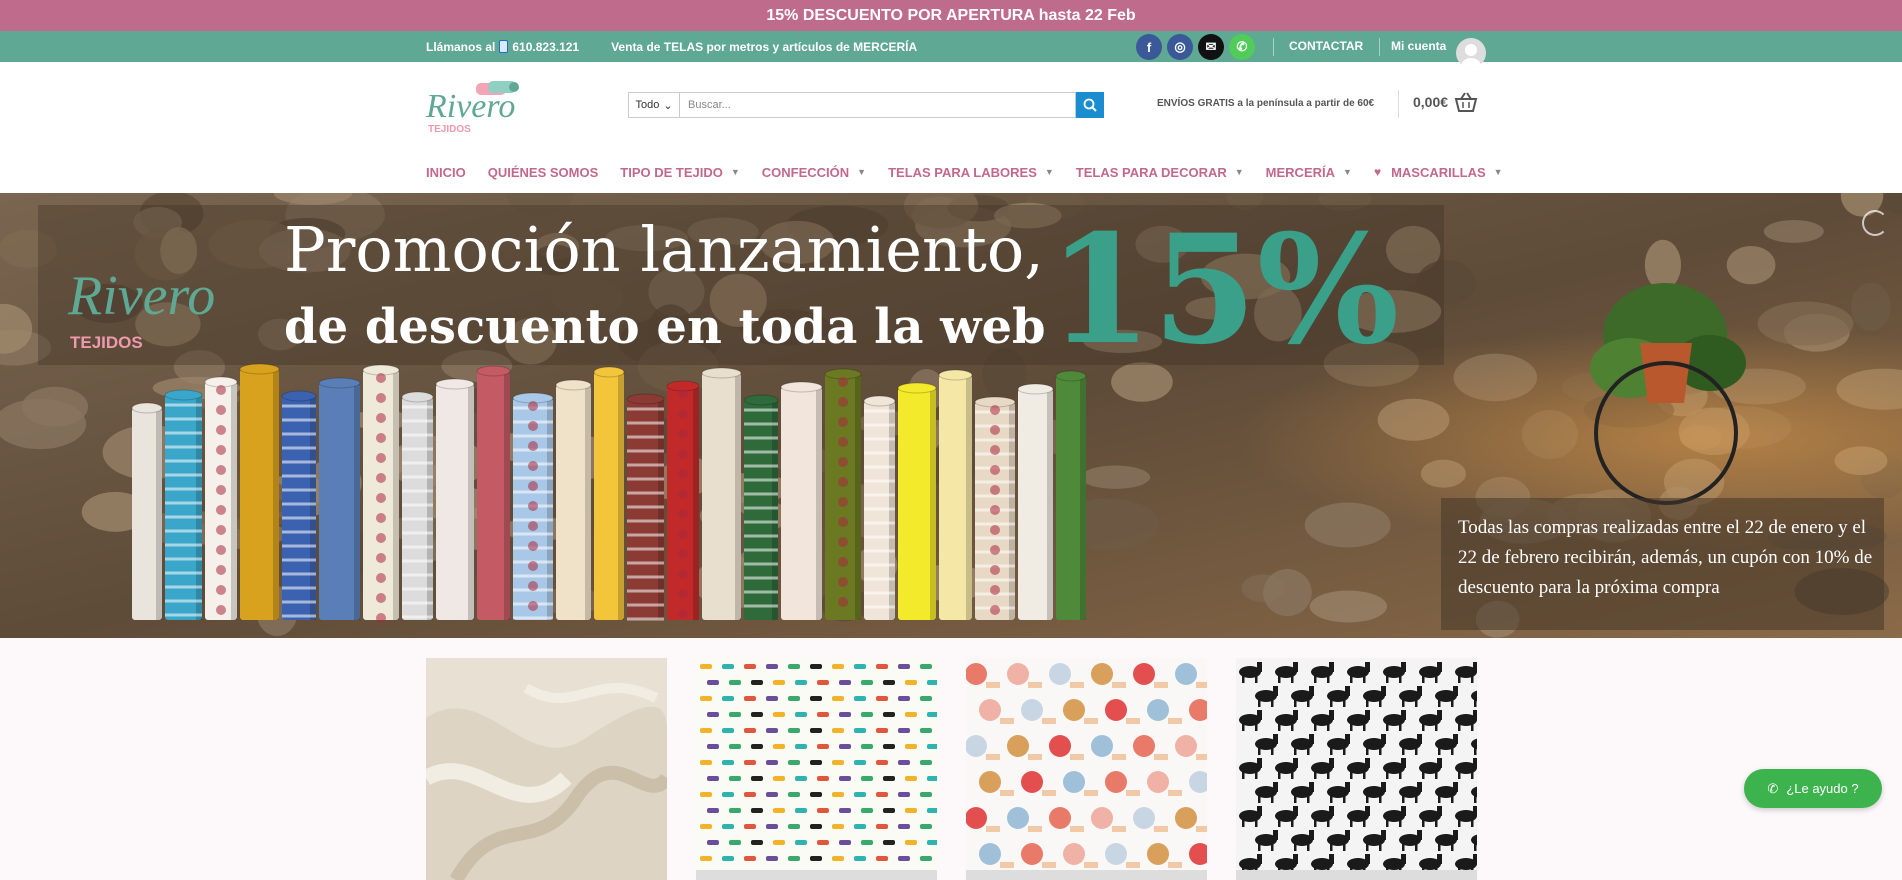 This screenshot has height=880, width=1902. I want to click on search-category-value: Todo, so click(647, 105).